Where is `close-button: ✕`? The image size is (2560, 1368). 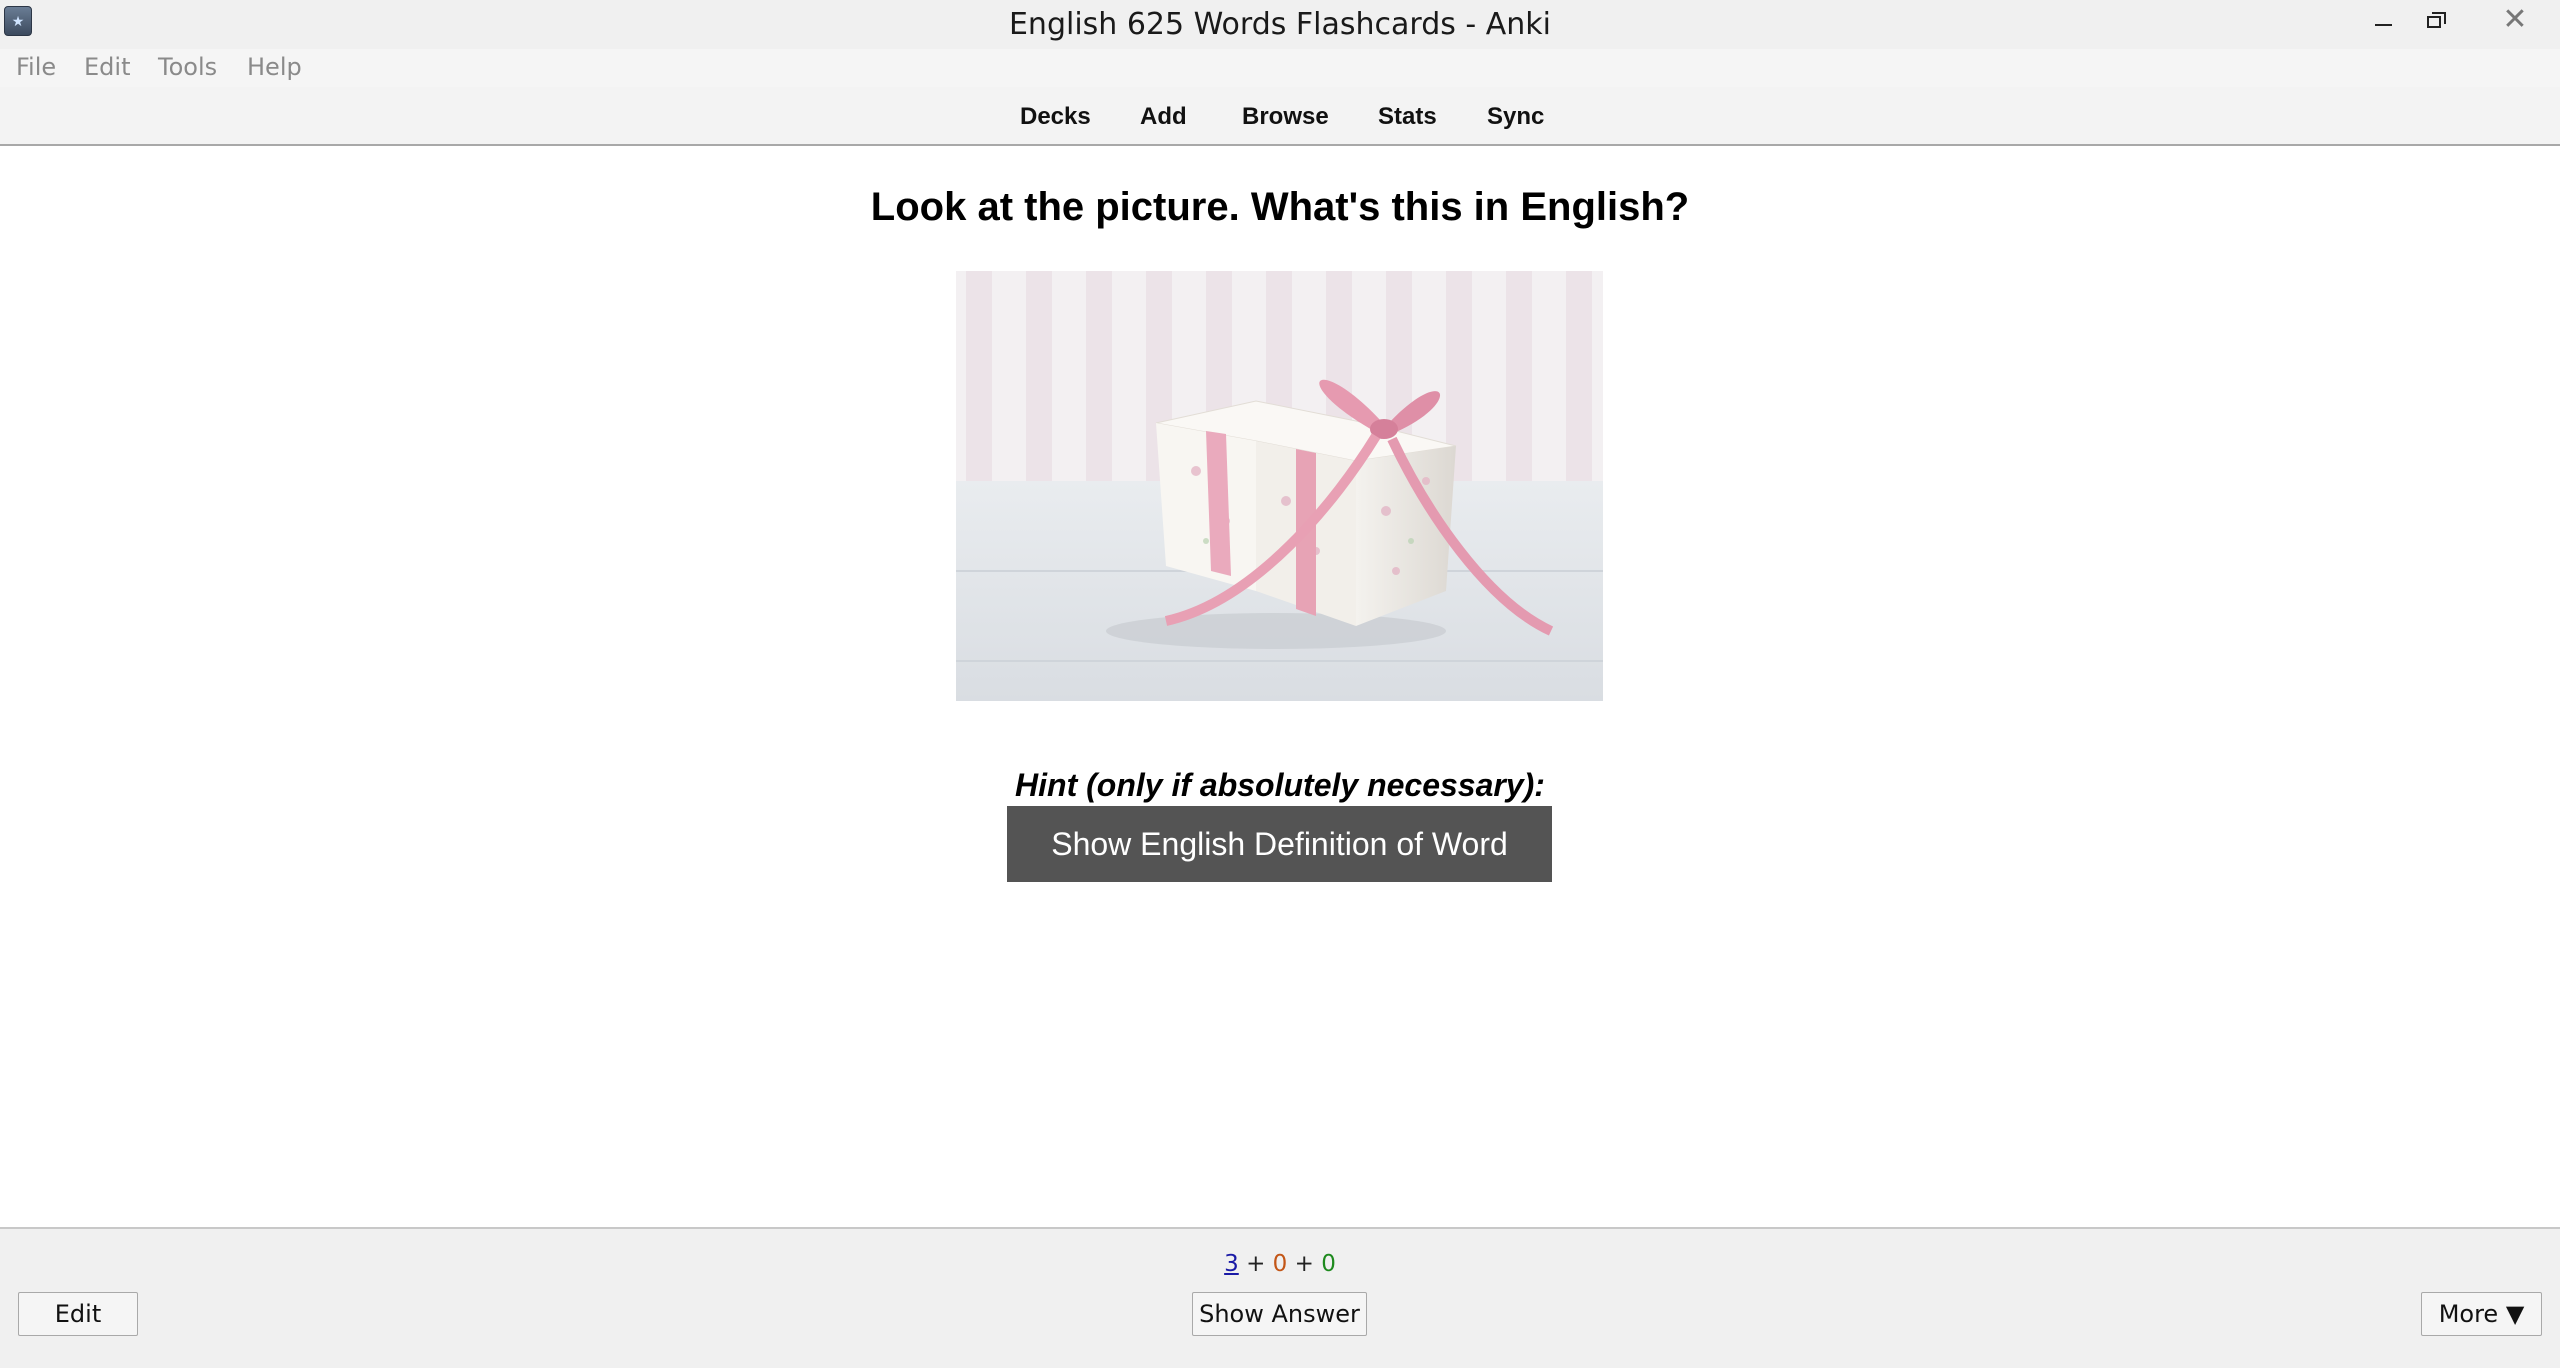 close-button: ✕ is located at coordinates (2515, 22).